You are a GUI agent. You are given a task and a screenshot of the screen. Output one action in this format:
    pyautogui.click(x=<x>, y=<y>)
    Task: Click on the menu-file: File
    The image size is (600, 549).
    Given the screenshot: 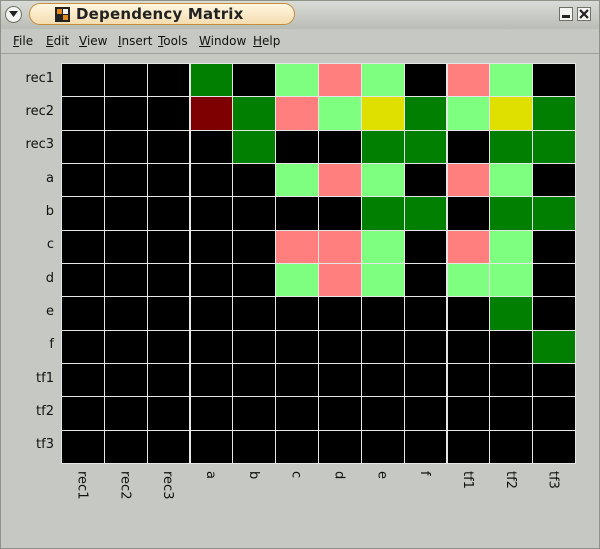 What is the action you would take?
    pyautogui.click(x=23, y=41)
    